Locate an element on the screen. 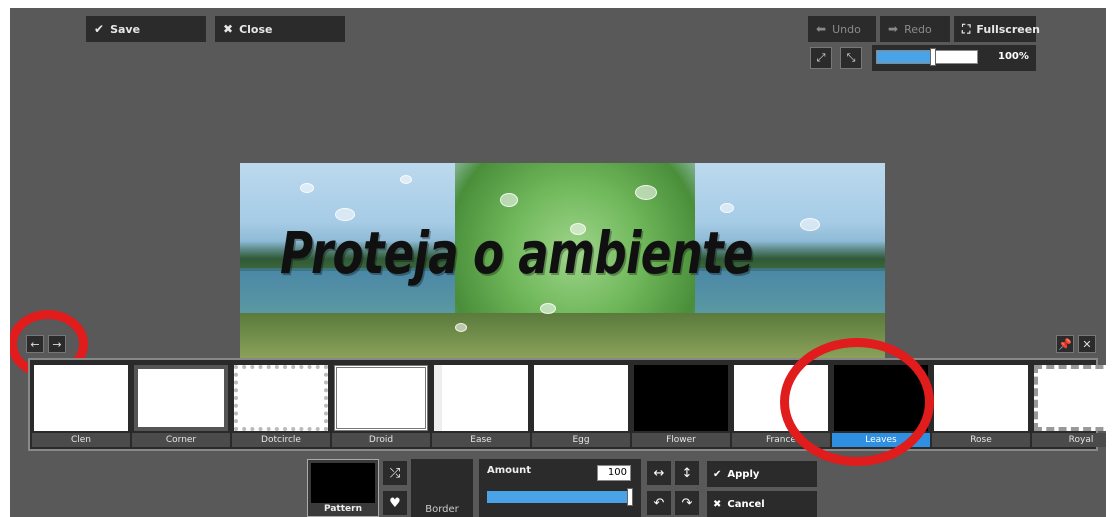 Image resolution: width=1114 pixels, height=517 pixels. redo-label: Redo is located at coordinates (918, 29).